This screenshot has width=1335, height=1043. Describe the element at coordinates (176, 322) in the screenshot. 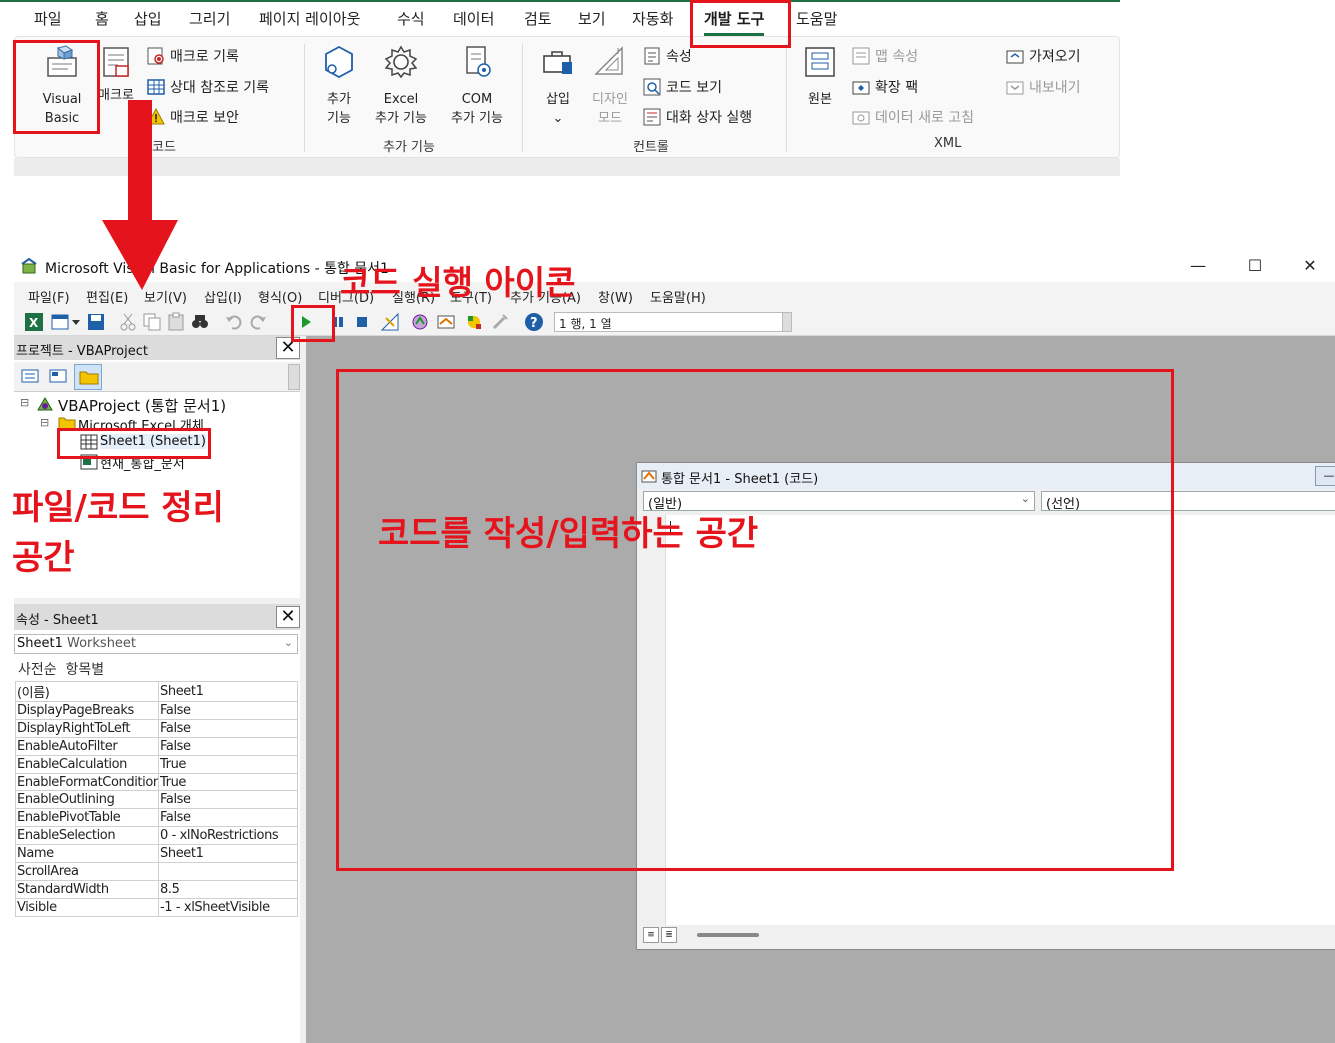

I see `paste-icon` at that location.